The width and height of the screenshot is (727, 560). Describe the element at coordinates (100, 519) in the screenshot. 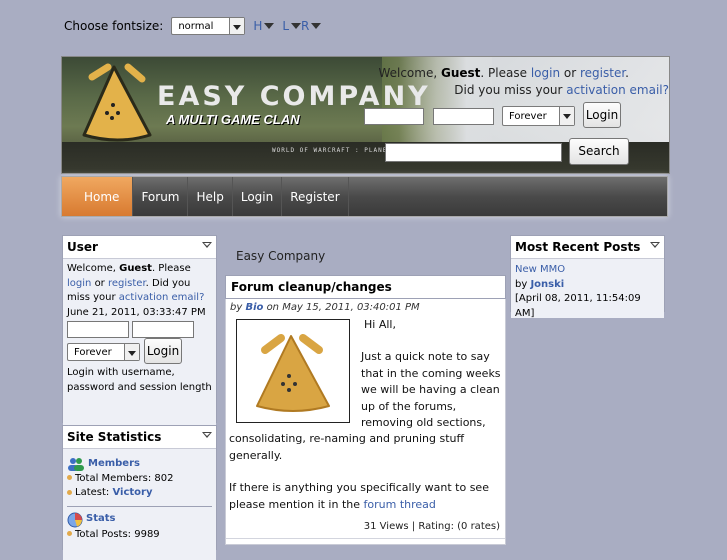

I see `stats-link: Stats` at that location.